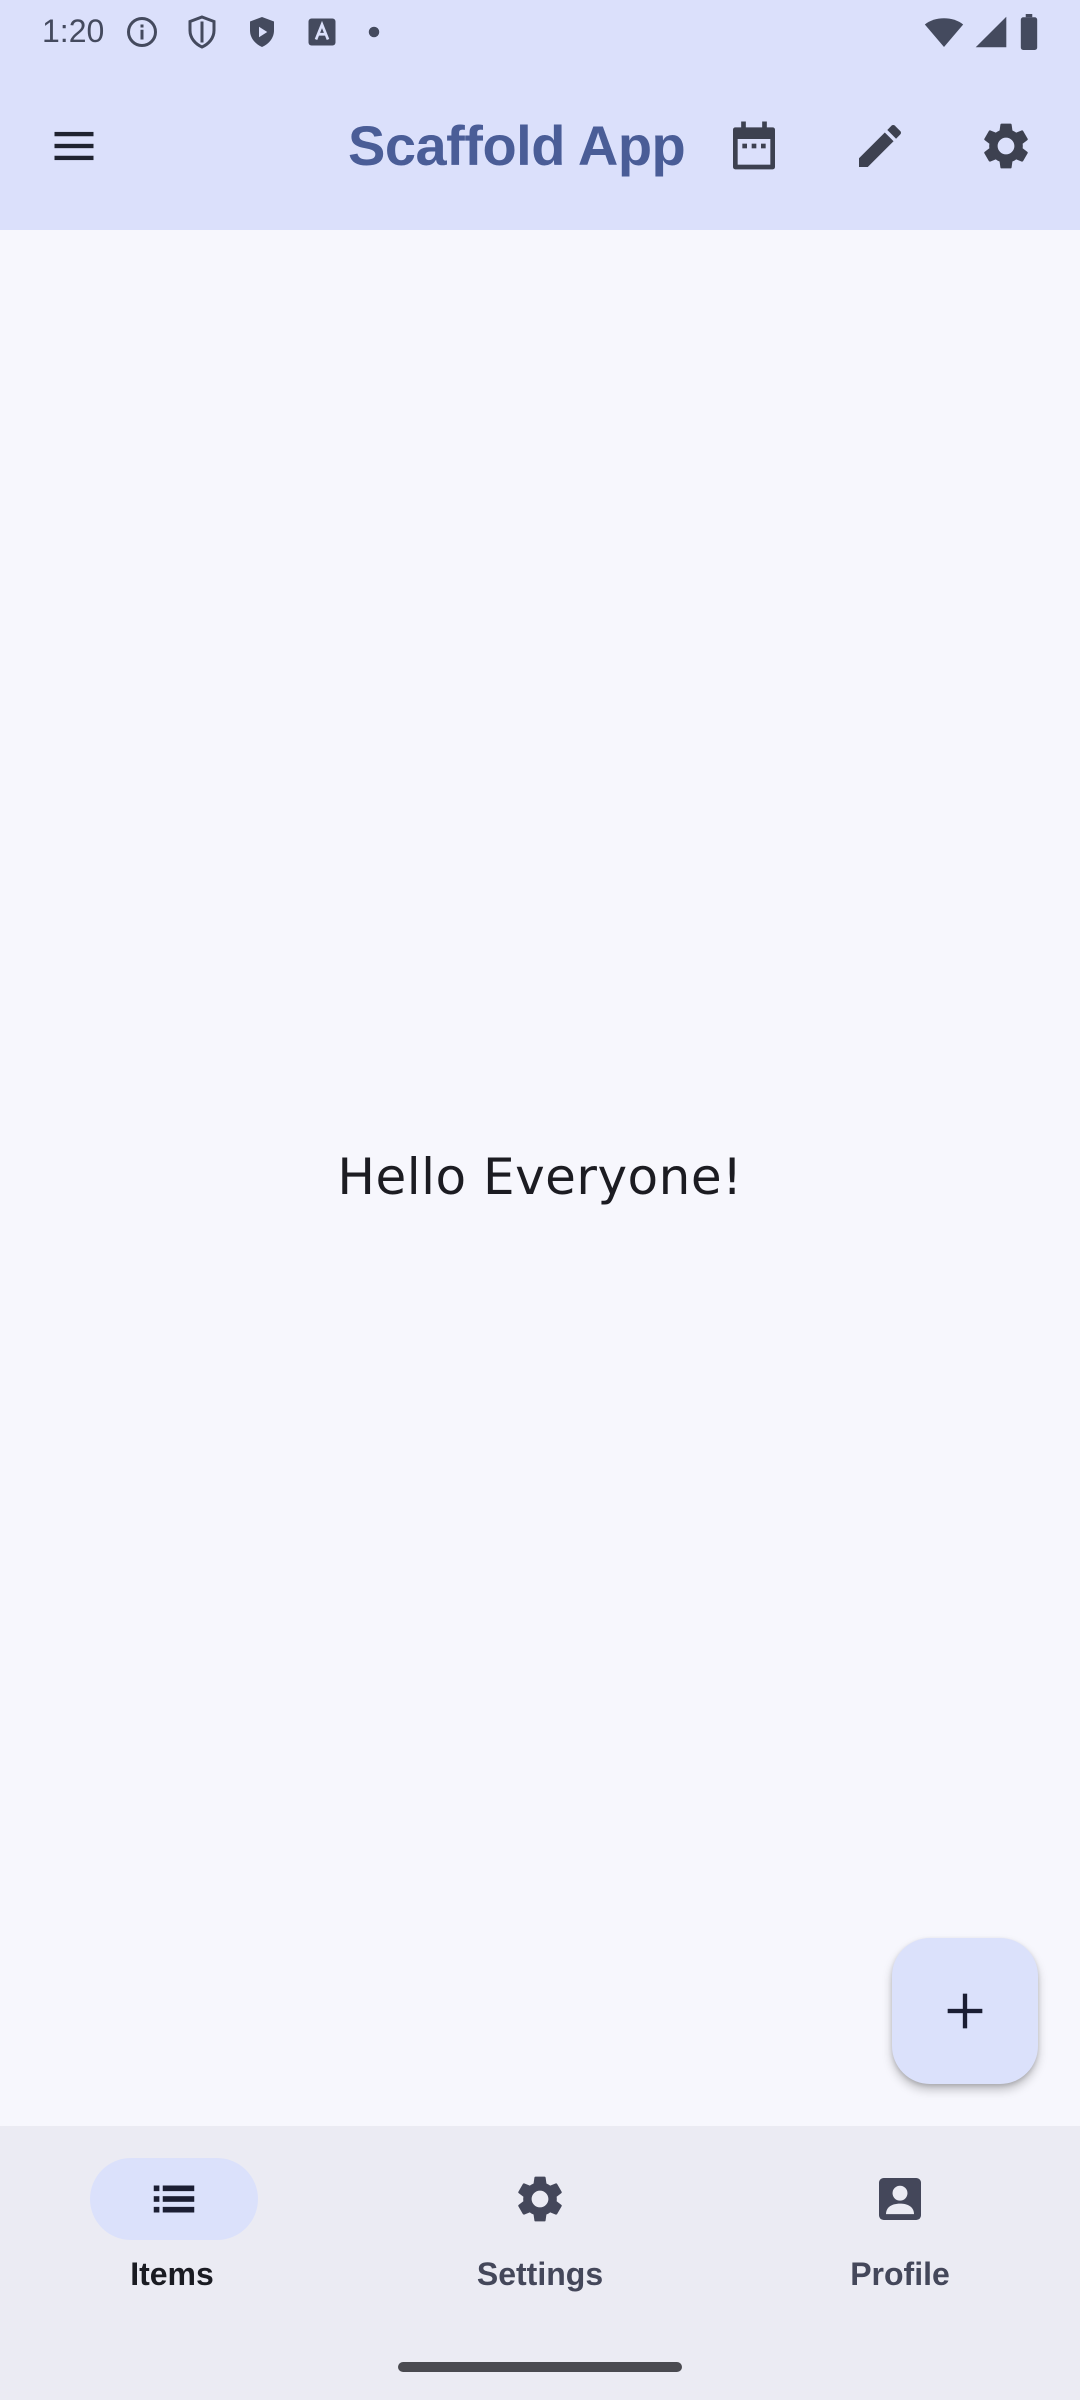 Image resolution: width=1080 pixels, height=2400 pixels. I want to click on nav-label-items: Items, so click(172, 2274).